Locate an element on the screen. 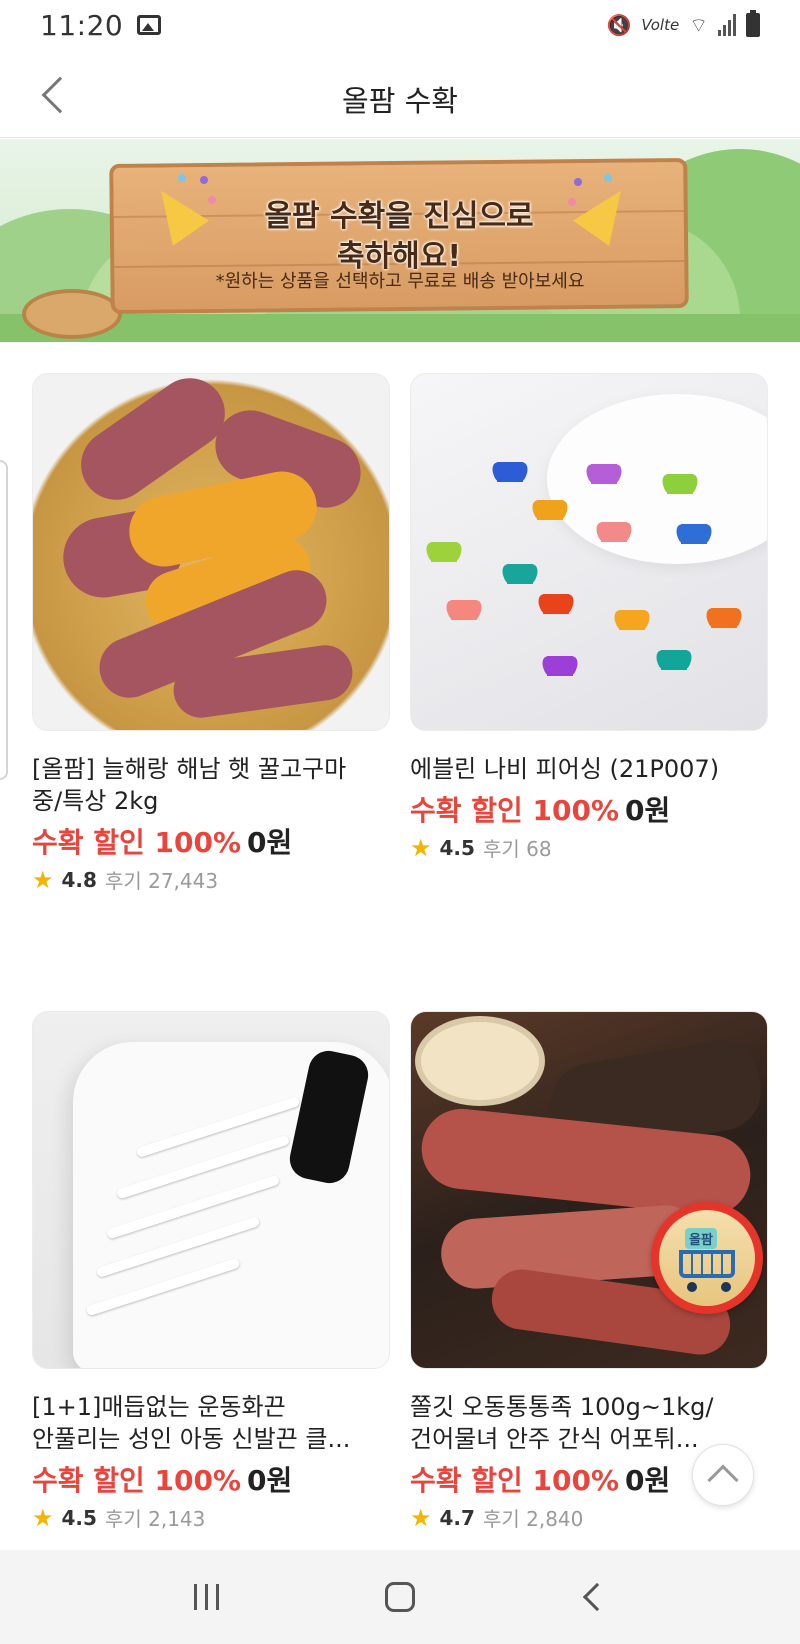 This screenshot has height=1644, width=800. review-count: 후기 2,840 is located at coordinates (533, 1519).